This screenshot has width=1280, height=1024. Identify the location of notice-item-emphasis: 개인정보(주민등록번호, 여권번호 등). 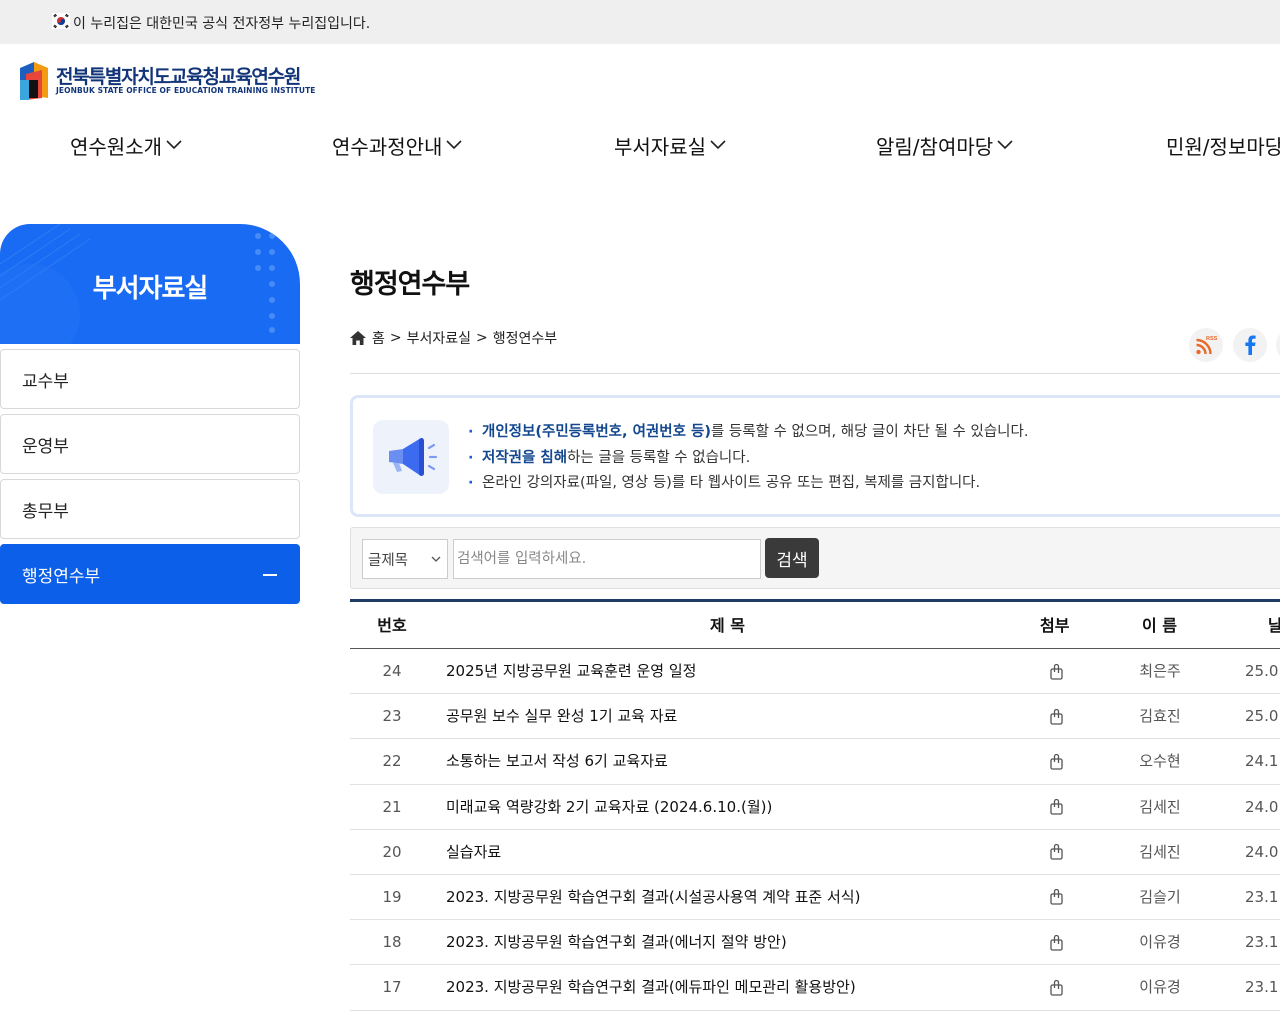
(596, 432).